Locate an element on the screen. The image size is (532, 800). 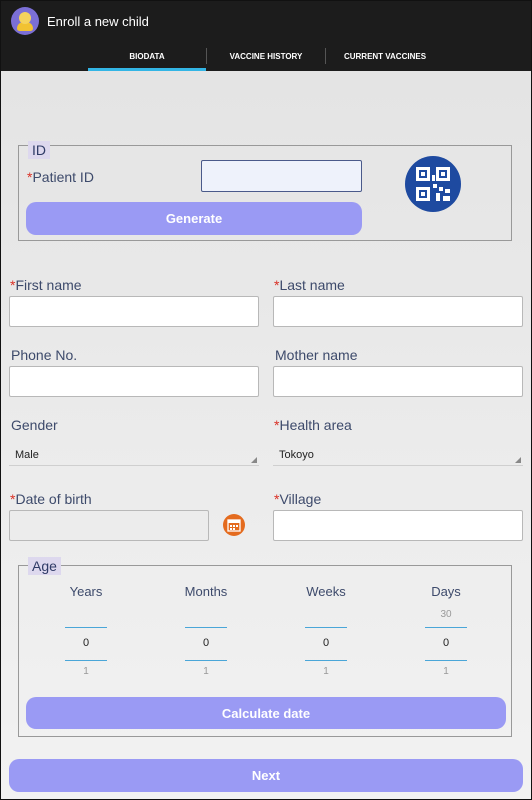
generate-button: Generate is located at coordinates (194, 218).